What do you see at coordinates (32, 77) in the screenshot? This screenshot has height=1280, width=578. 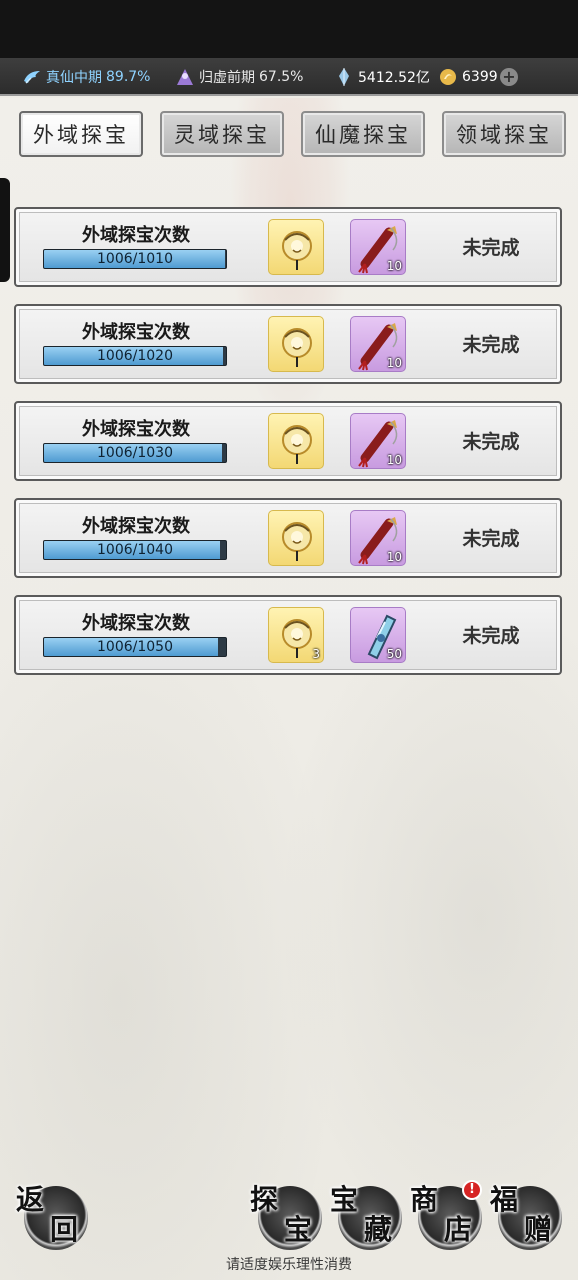 I see `wing-icon` at bounding box center [32, 77].